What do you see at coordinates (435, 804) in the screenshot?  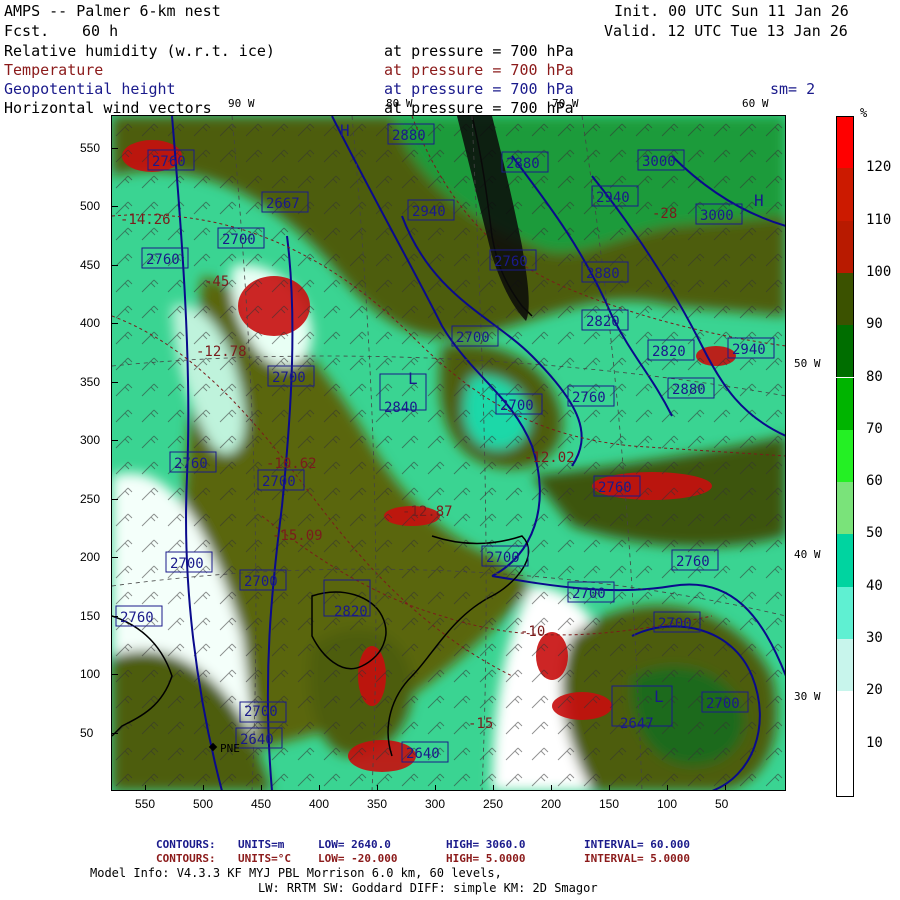 I see `x-tick-label: 300` at bounding box center [435, 804].